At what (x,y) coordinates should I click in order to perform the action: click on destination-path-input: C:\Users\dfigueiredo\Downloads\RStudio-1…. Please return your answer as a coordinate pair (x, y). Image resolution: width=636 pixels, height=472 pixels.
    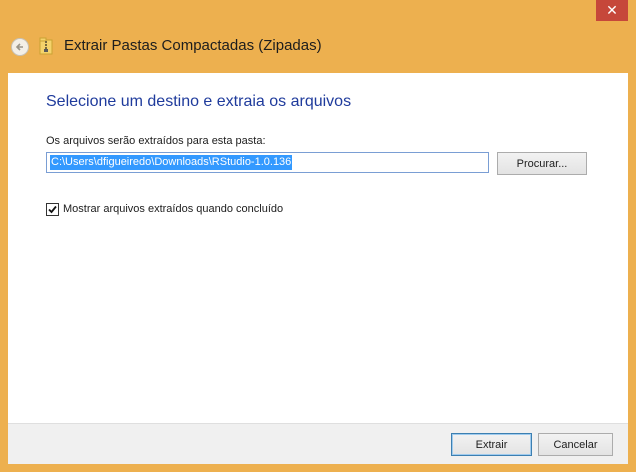
    Looking at the image, I should click on (267, 162).